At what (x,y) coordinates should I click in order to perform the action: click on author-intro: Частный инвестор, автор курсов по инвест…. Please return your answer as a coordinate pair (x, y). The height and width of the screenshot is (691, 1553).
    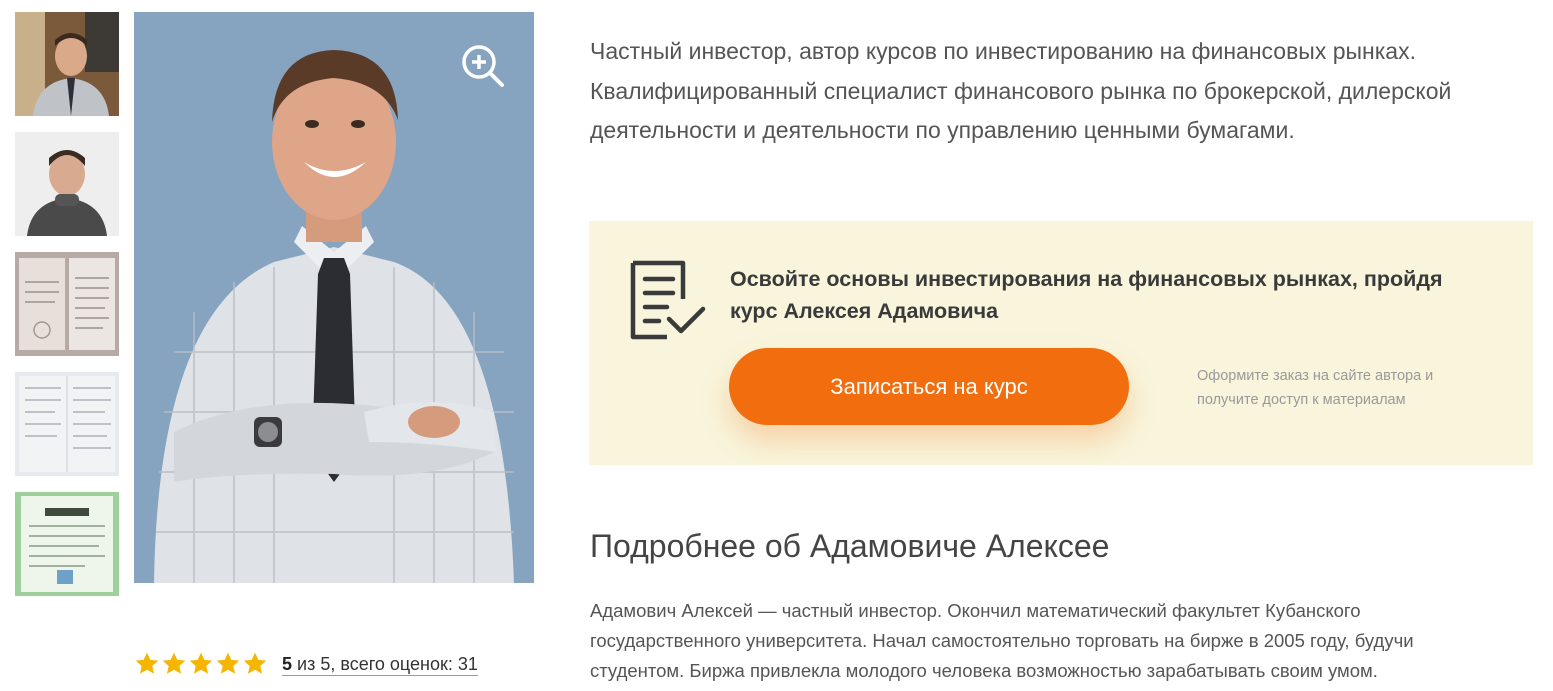
    Looking at the image, I should click on (1021, 90).